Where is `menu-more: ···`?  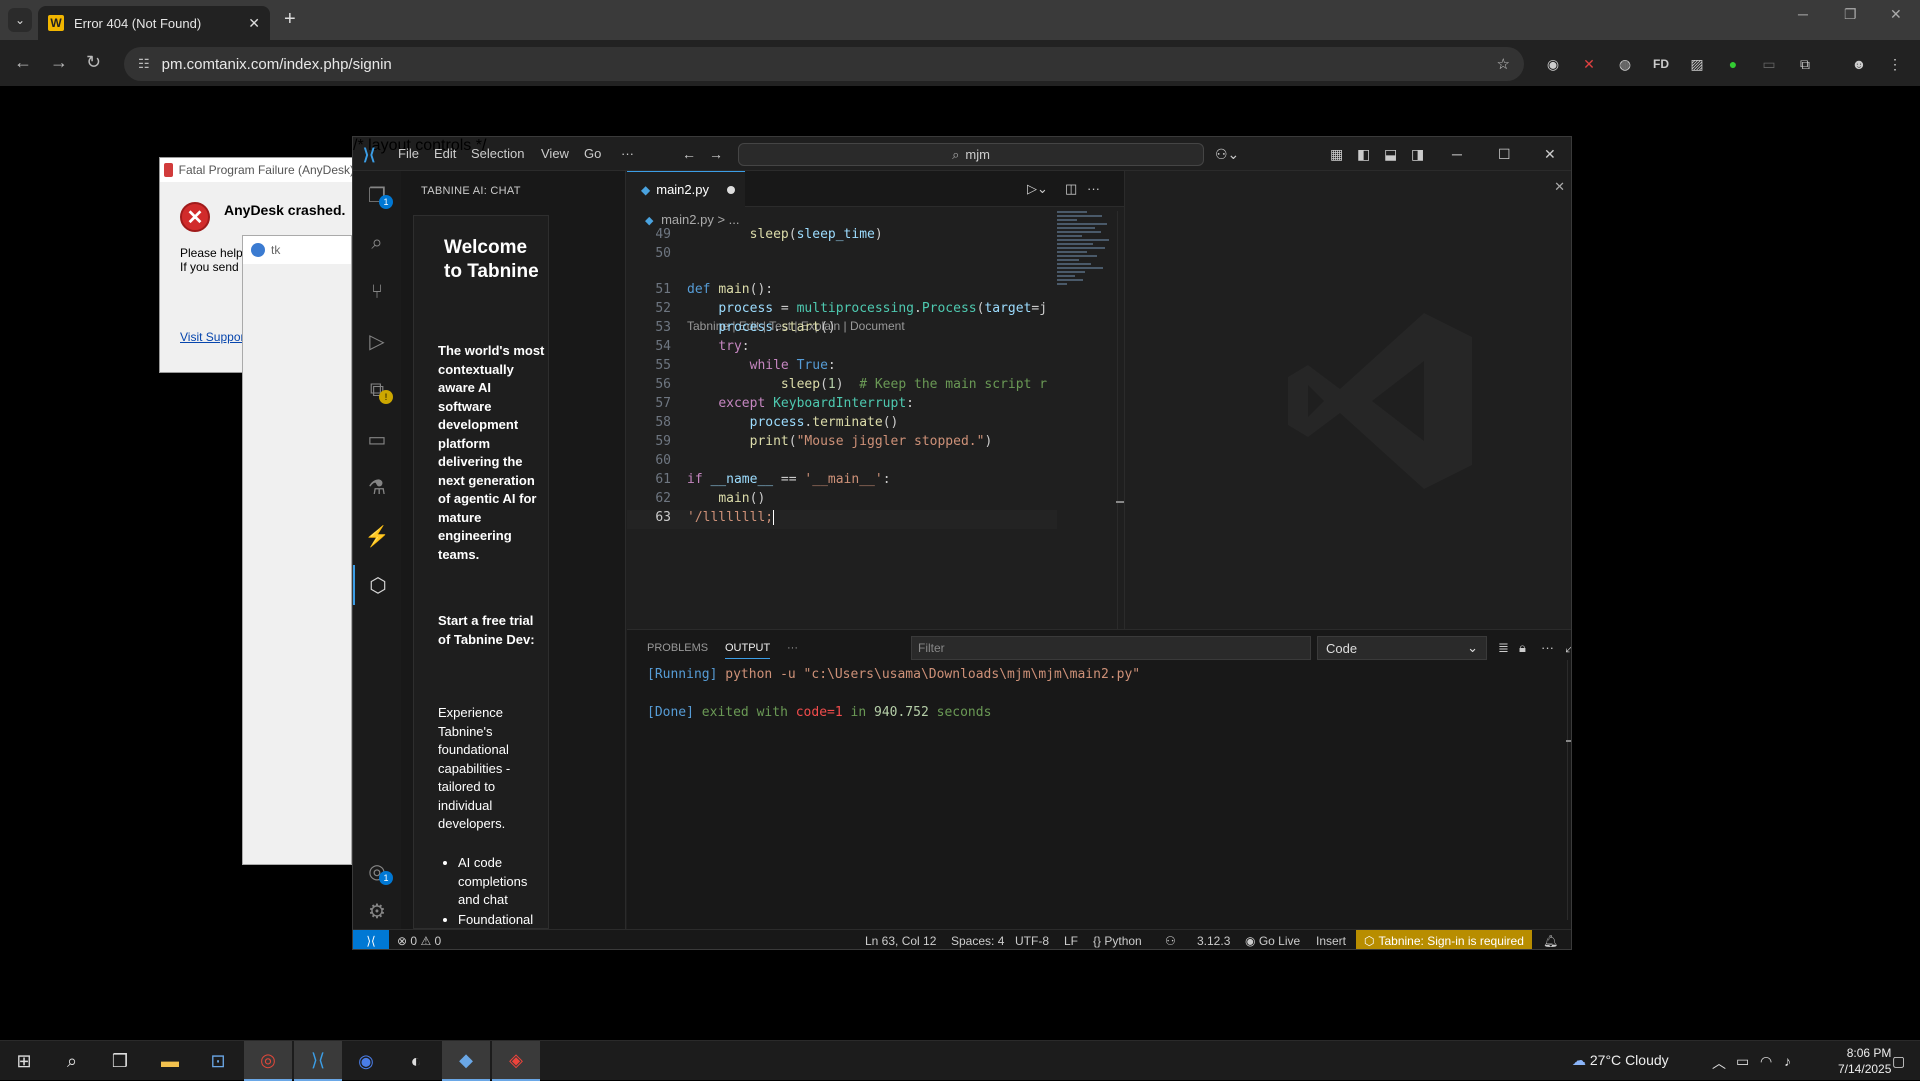 menu-more: ··· is located at coordinates (627, 153).